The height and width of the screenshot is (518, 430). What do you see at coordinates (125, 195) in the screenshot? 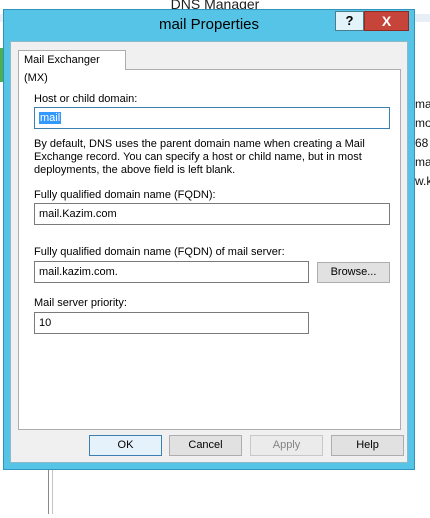
I see `fqdn-label: Fully qualified domain name (FQDN):` at bounding box center [125, 195].